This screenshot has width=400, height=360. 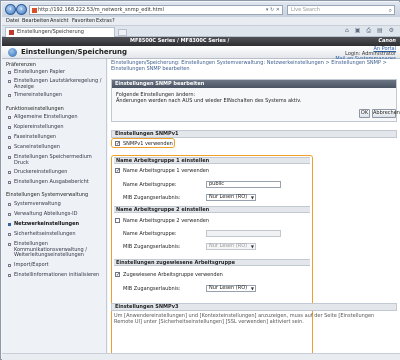 What do you see at coordinates (59, 21) in the screenshot?
I see `menu-view: Ansicht` at bounding box center [59, 21].